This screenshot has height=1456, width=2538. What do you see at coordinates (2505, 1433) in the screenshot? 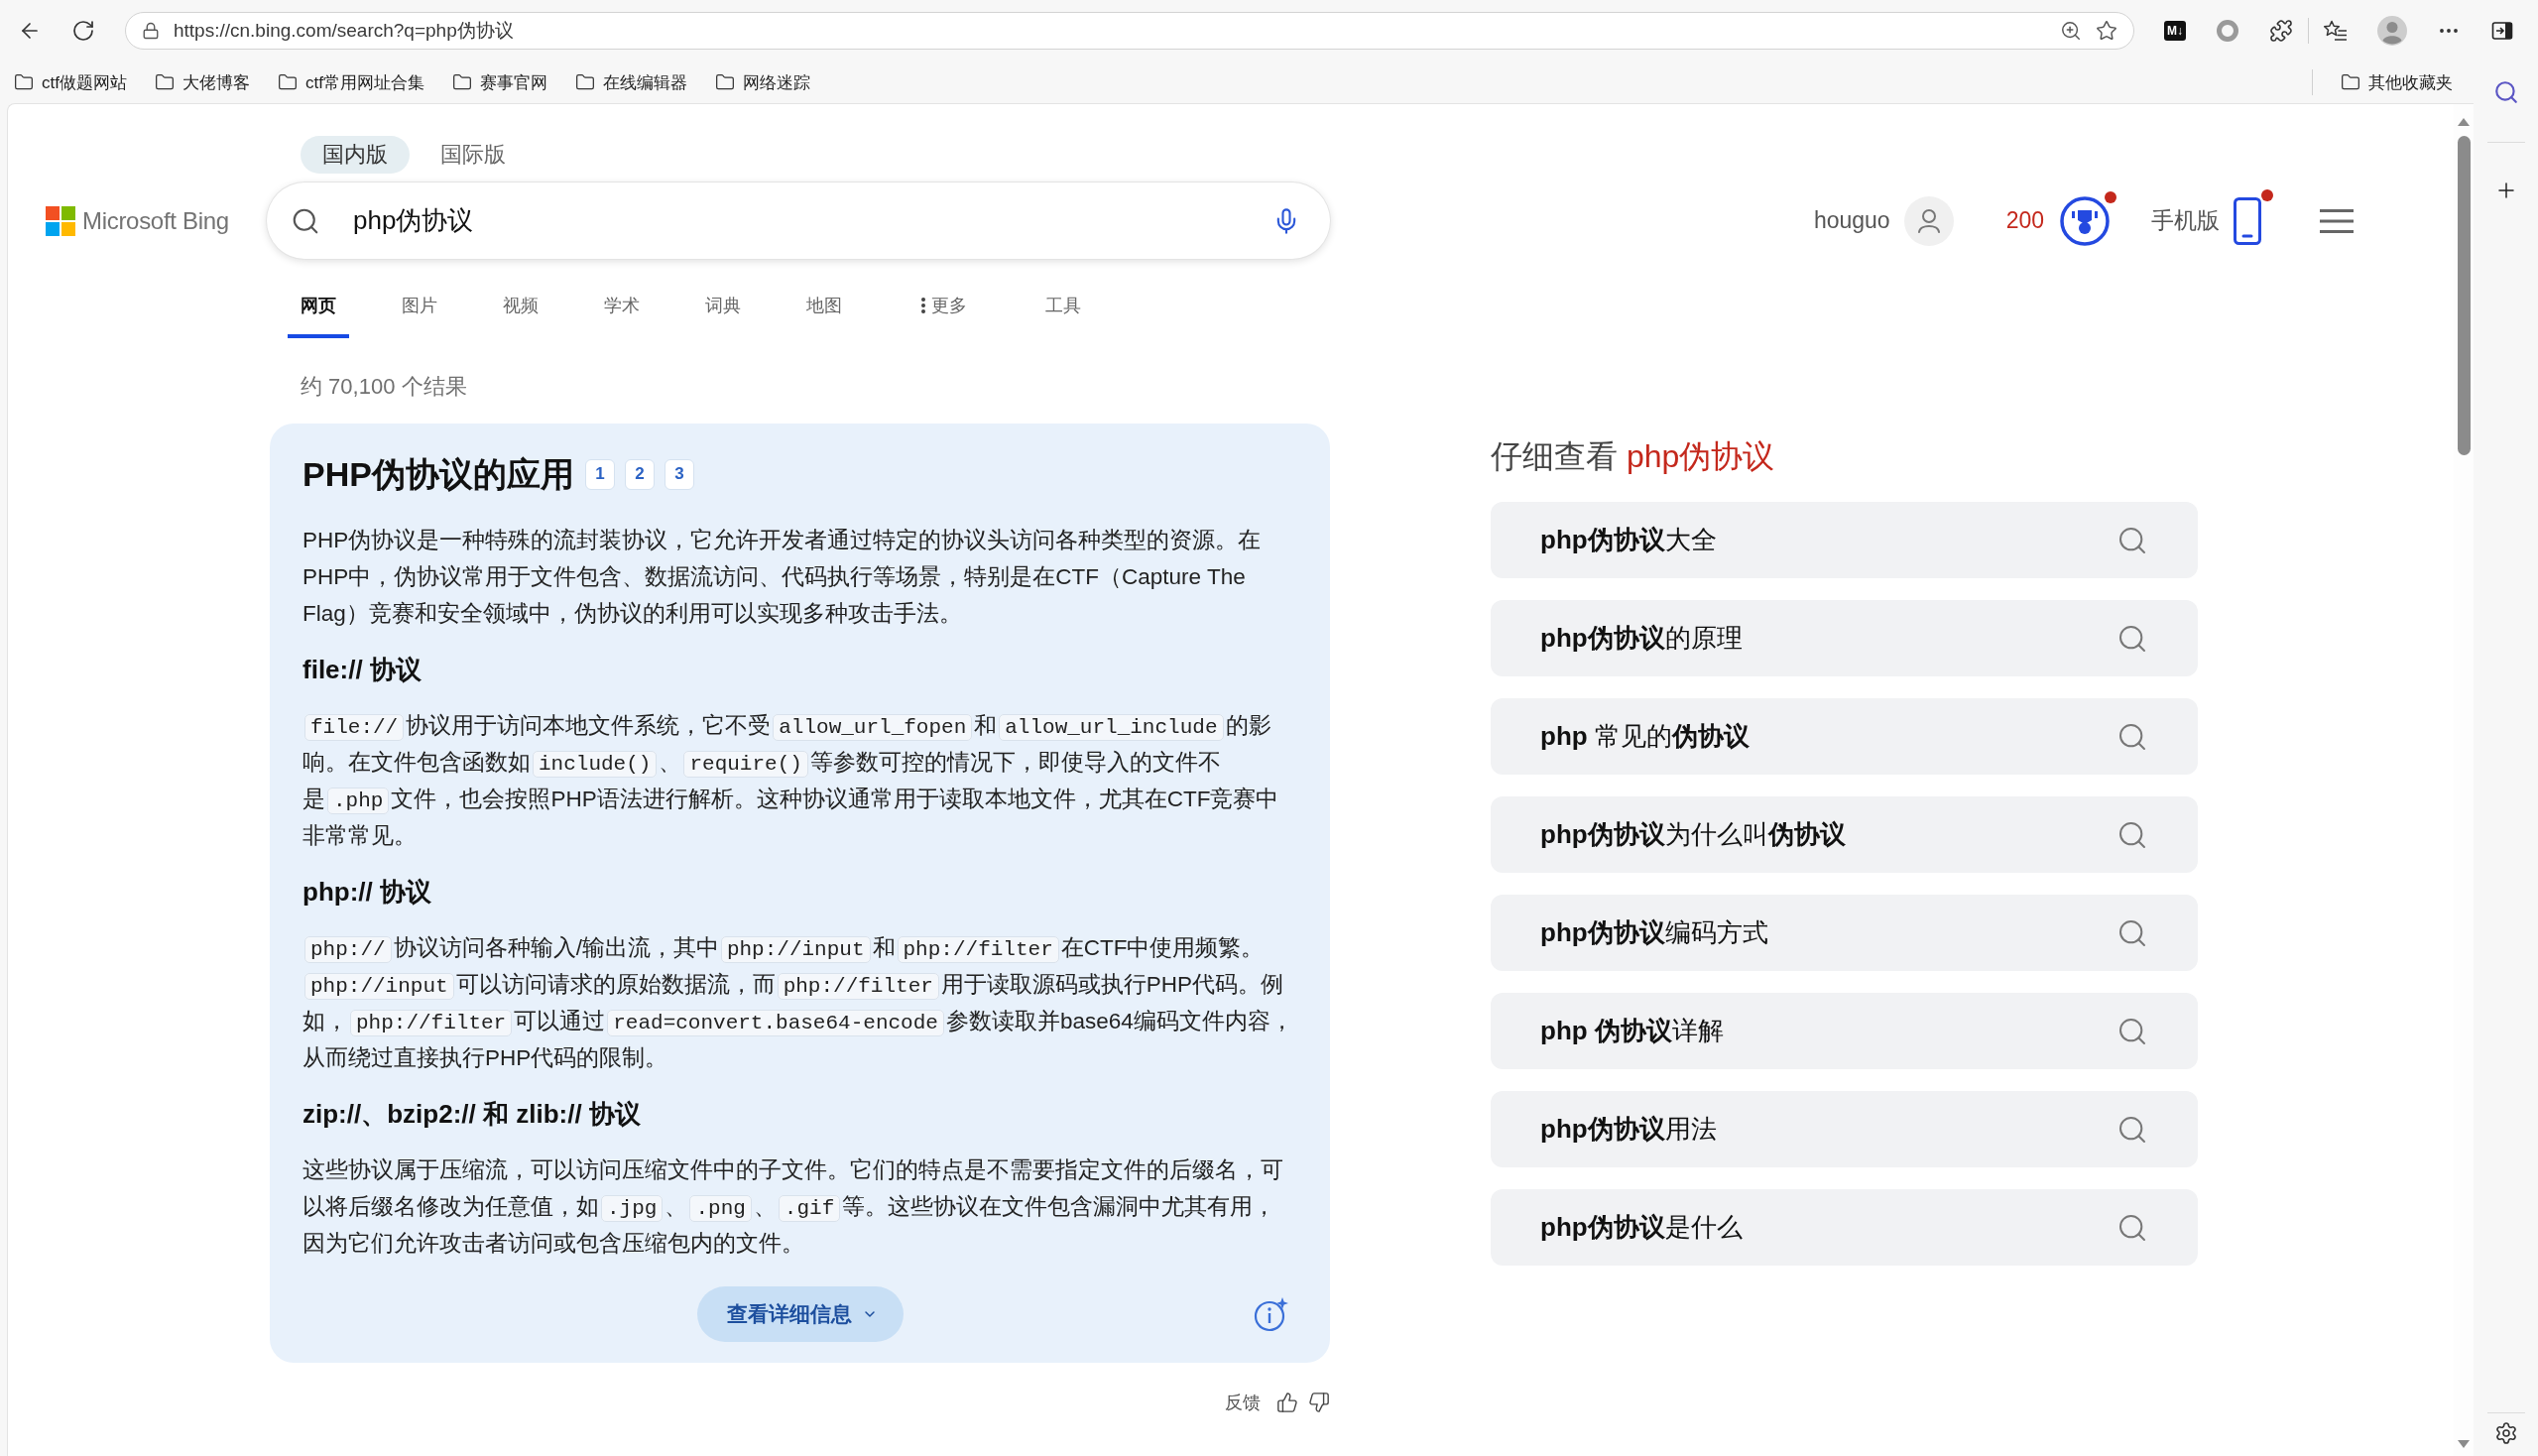
I see `settings-icon` at bounding box center [2505, 1433].